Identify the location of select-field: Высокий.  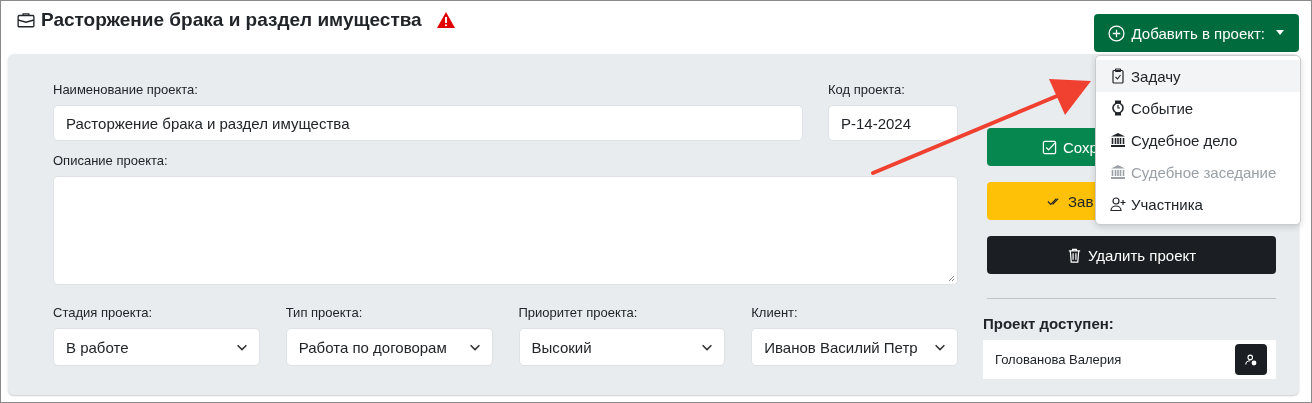
(622, 347).